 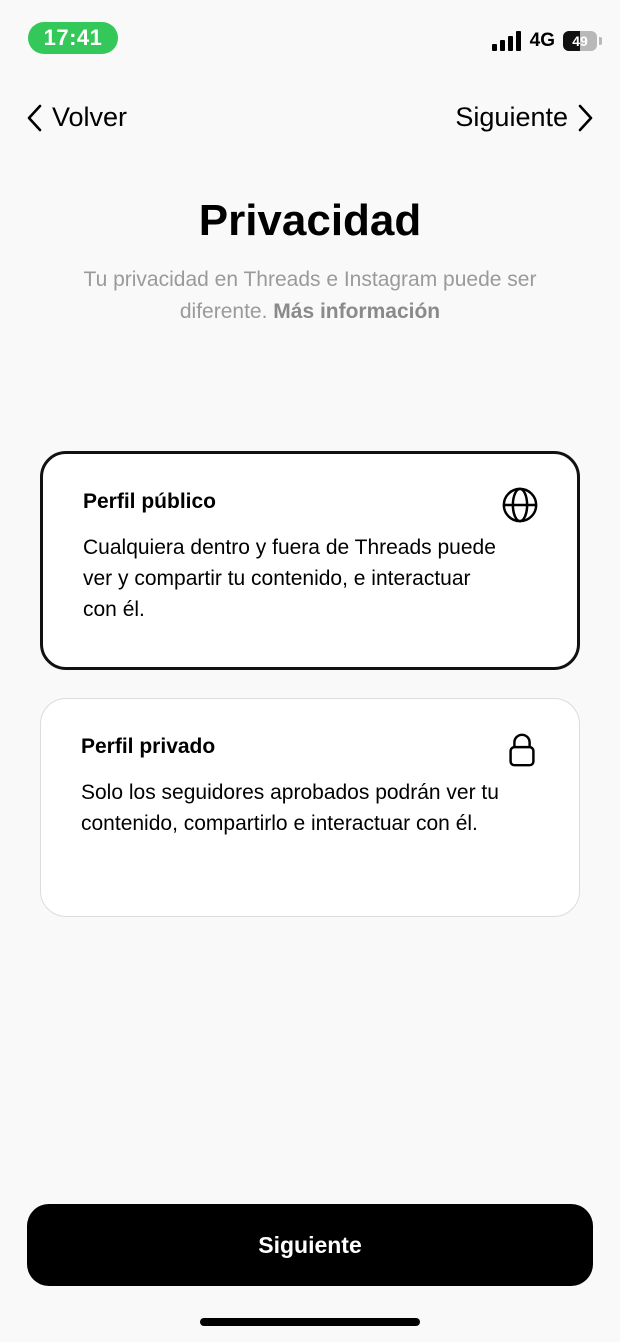 What do you see at coordinates (310, 1245) in the screenshot?
I see `next-button: Siguiente` at bounding box center [310, 1245].